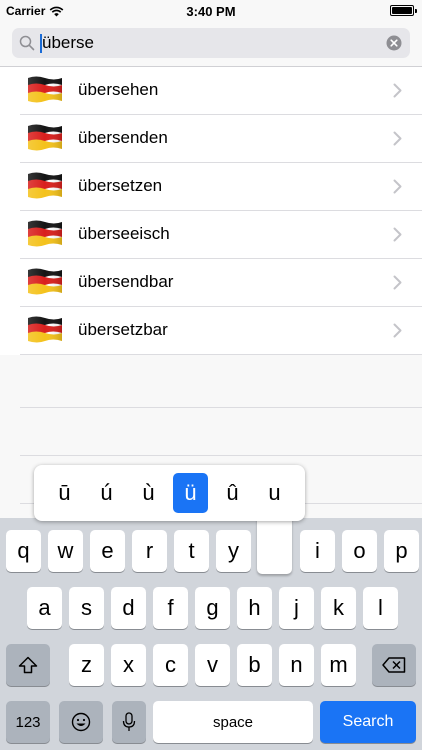  I want to click on emoji-key, so click(81, 722).